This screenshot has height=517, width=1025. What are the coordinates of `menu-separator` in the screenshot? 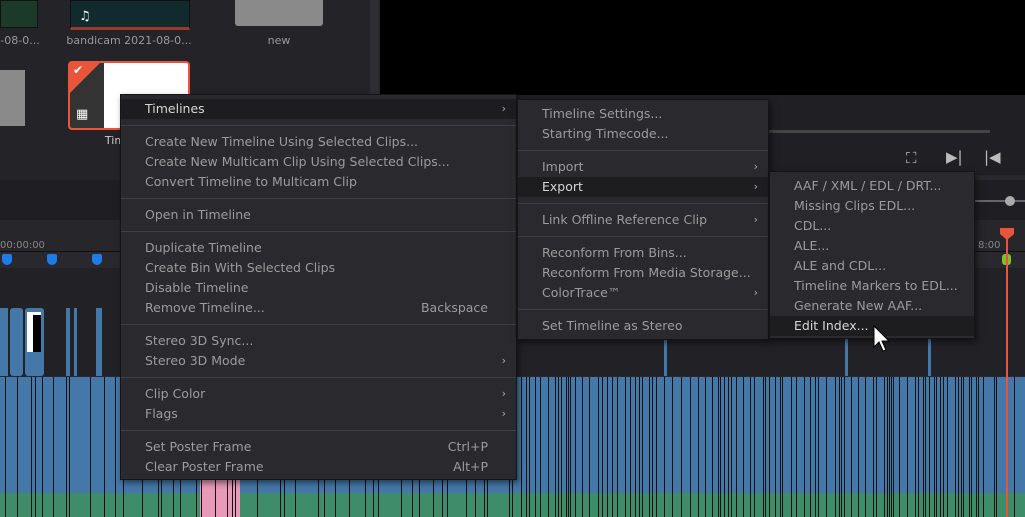 It's located at (318, 324).